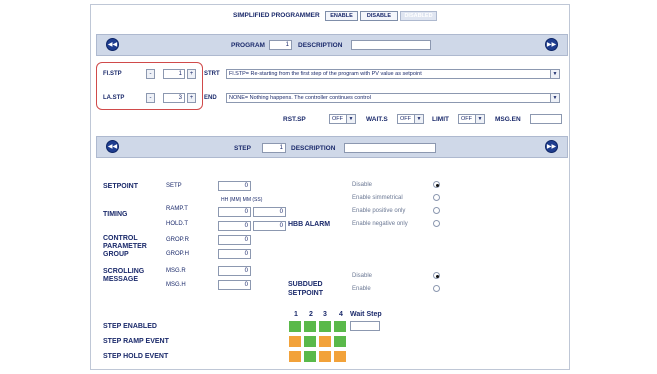 Image resolution: width=657 pixels, height=374 pixels. Describe the element at coordinates (436, 197) in the screenshot. I see `hbb-radio-symmetrical` at that location.